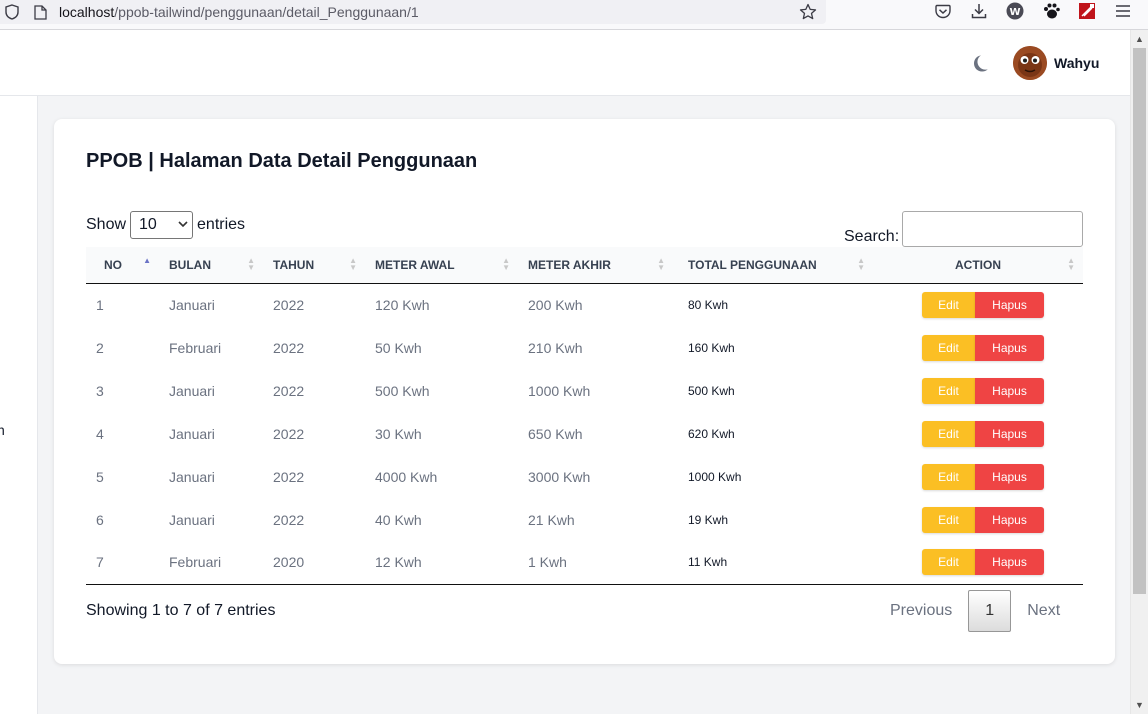  I want to click on previous-button: Previous, so click(921, 611).